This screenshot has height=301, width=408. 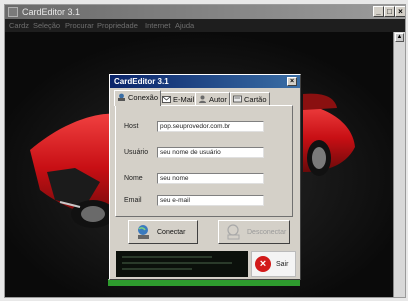 What do you see at coordinates (133, 178) in the screenshot?
I see `nome-label: Nome` at bounding box center [133, 178].